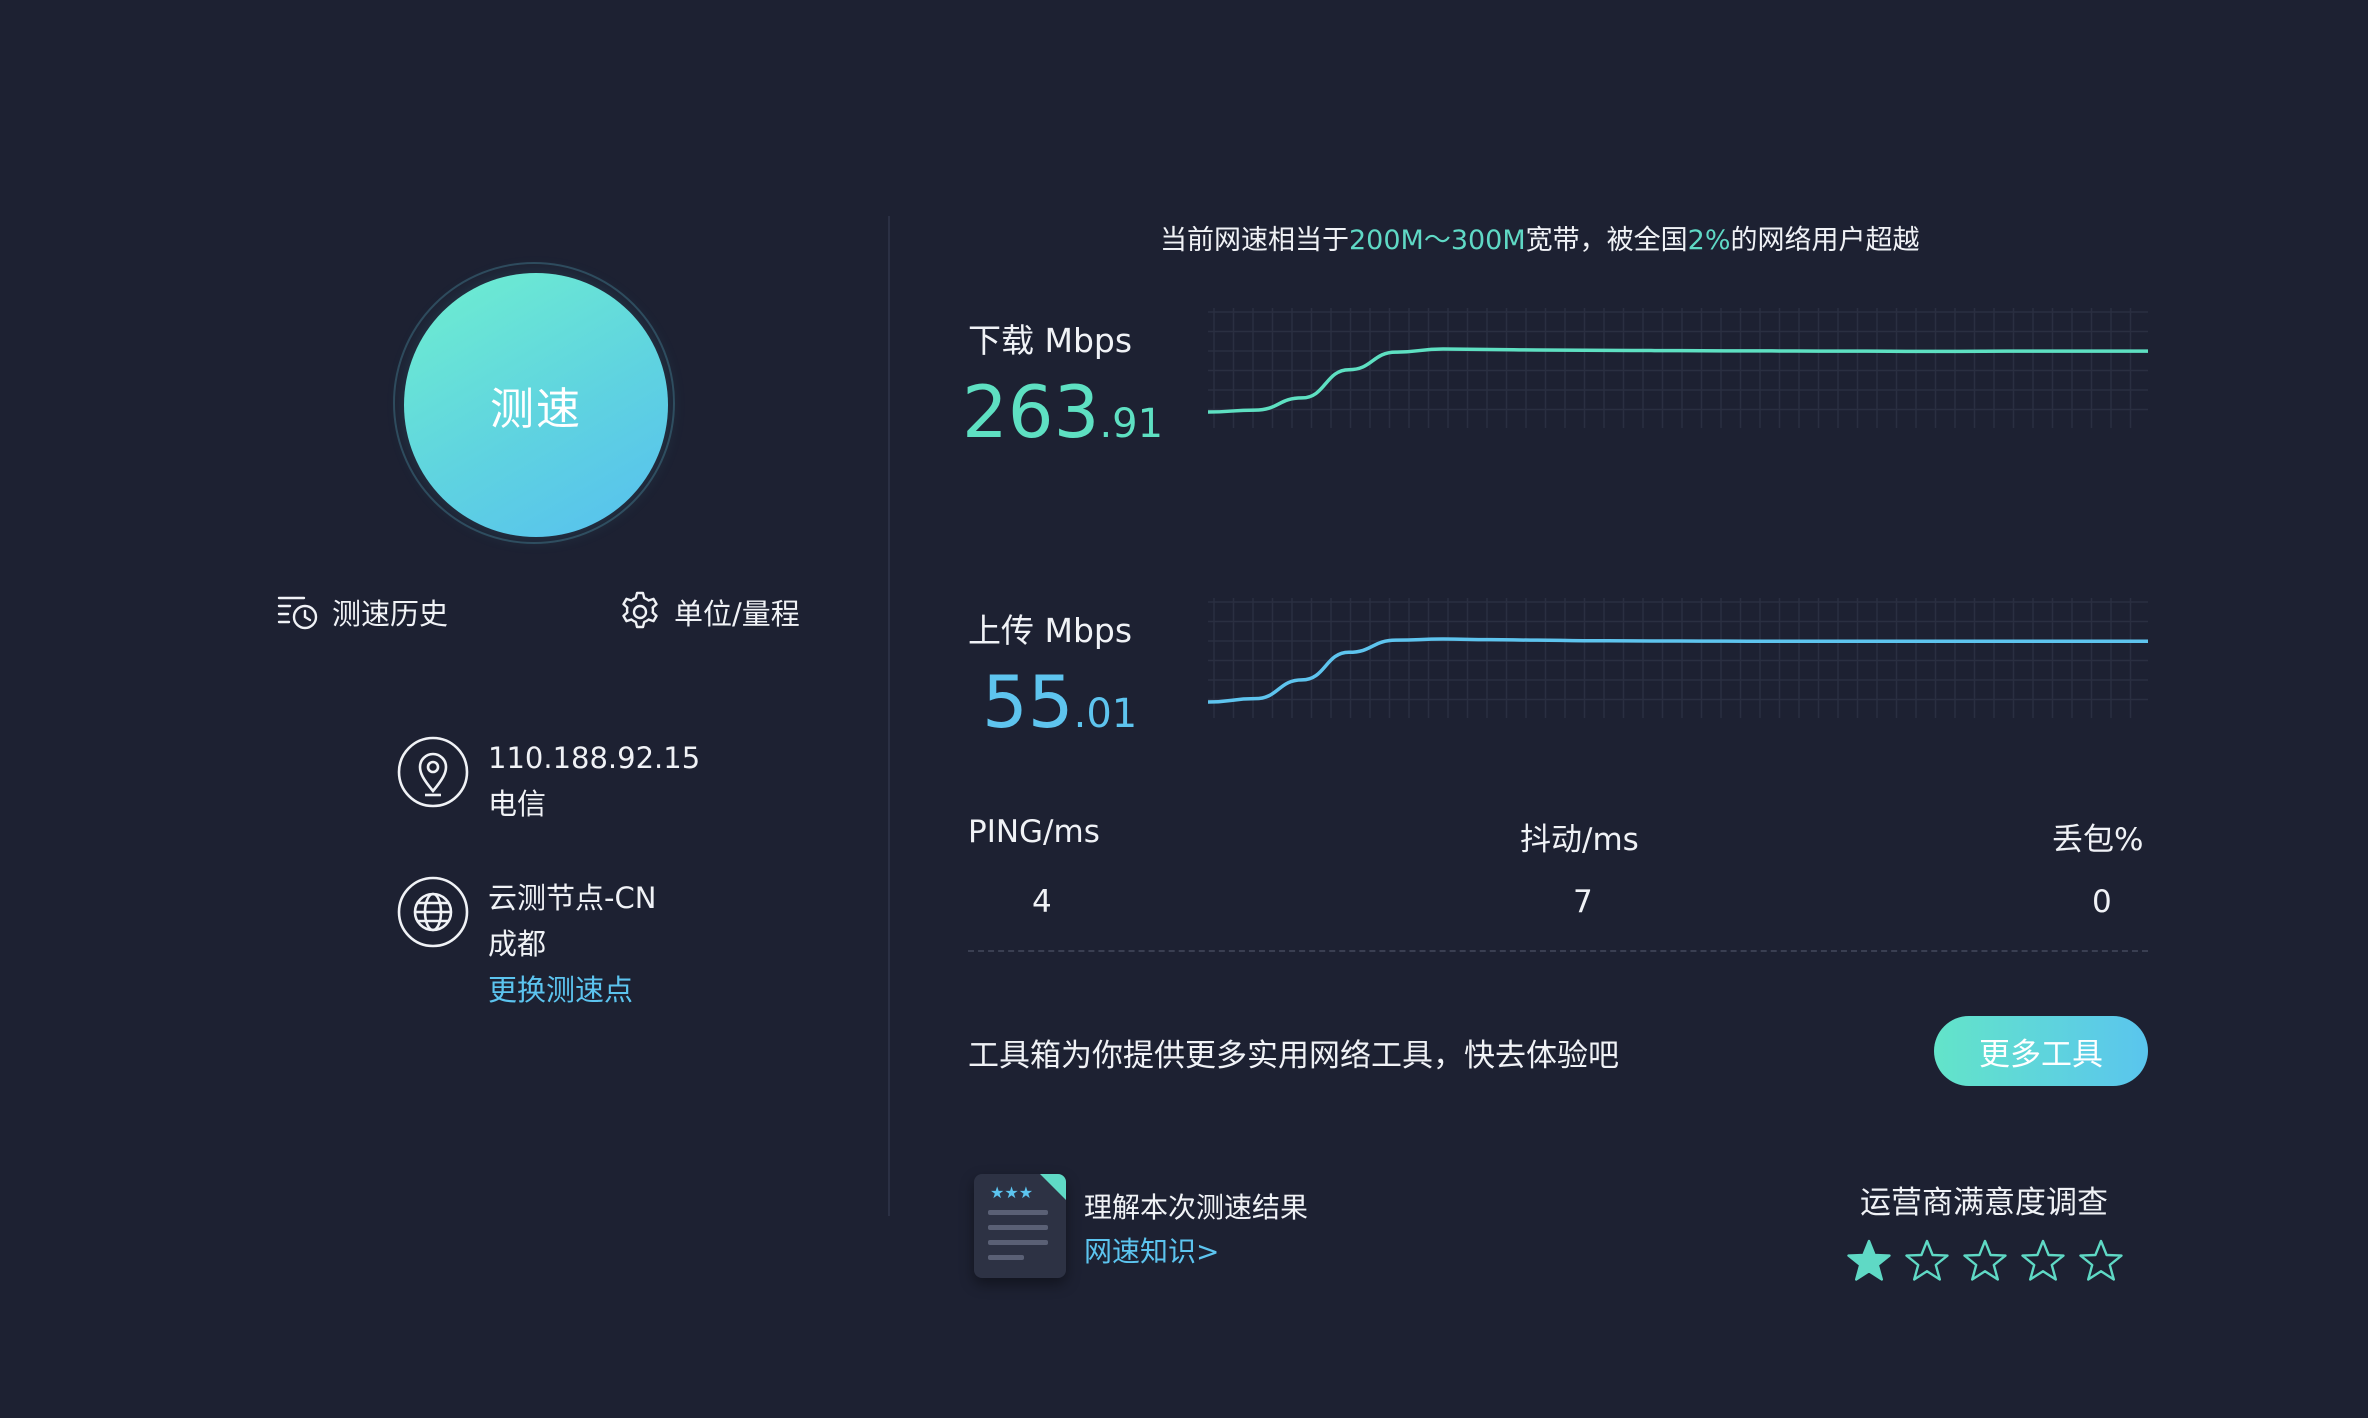 The height and width of the screenshot is (1418, 2368). I want to click on history-clock-icon, so click(297, 613).